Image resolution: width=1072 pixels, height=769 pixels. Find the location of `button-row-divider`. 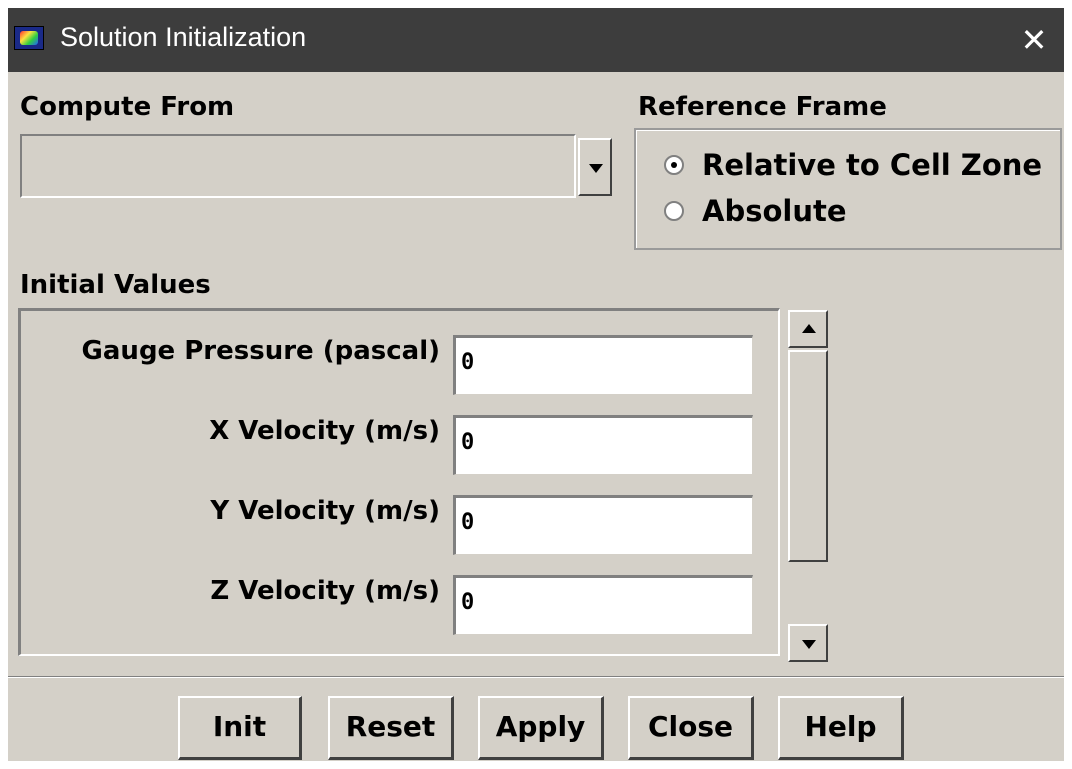

button-row-divider is located at coordinates (536, 677).